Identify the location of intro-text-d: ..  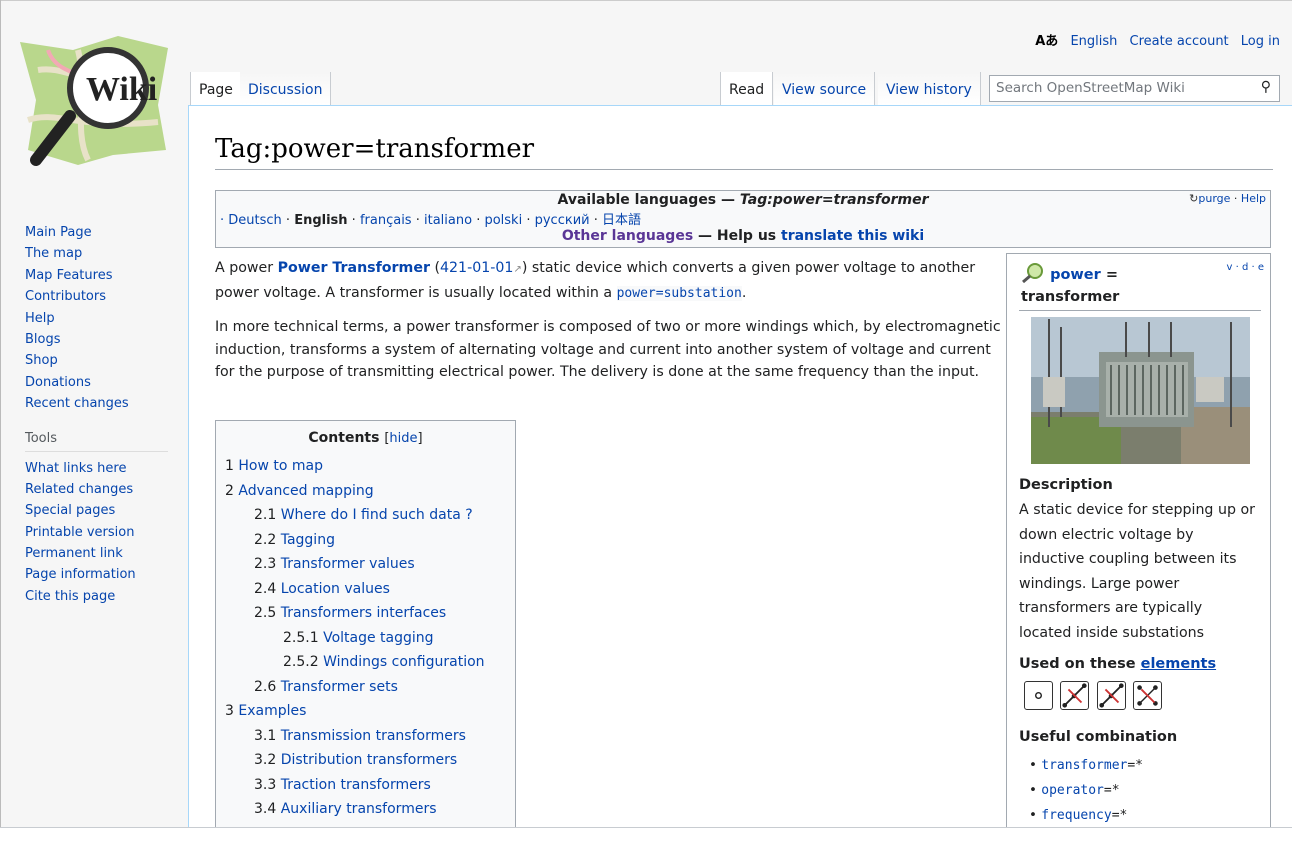
(744, 292).